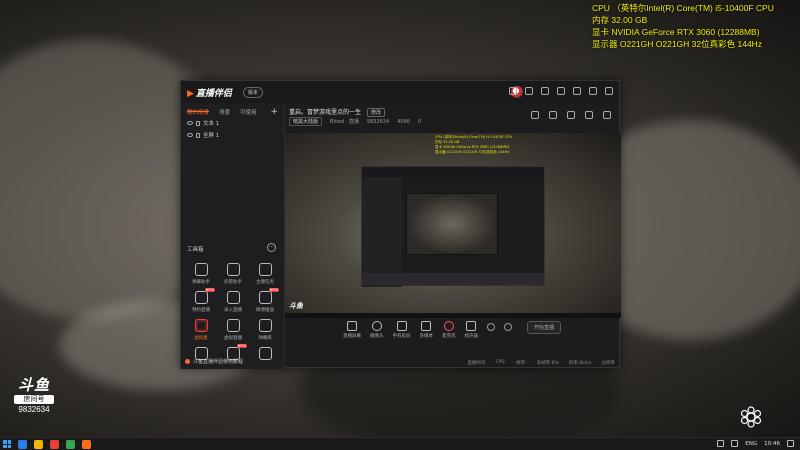  I want to click on tool-danmaku: 弹幕助手, so click(201, 274).